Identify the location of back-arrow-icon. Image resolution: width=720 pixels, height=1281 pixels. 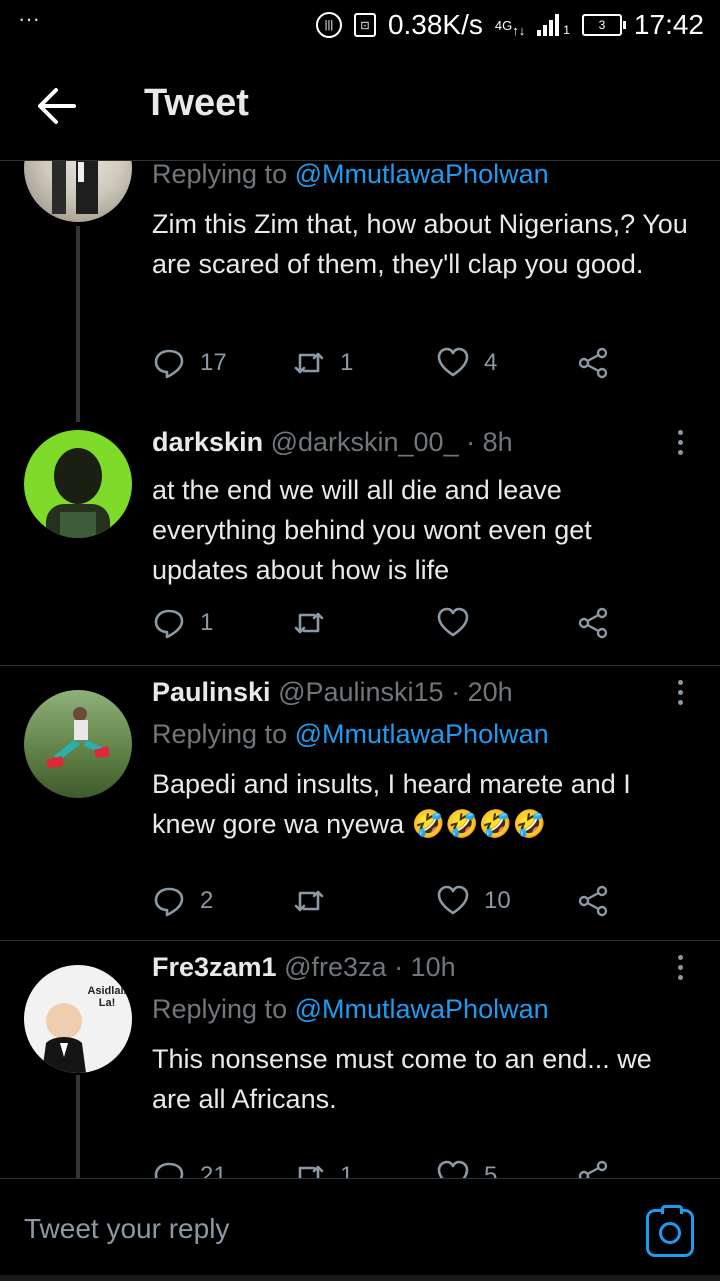
(56, 106).